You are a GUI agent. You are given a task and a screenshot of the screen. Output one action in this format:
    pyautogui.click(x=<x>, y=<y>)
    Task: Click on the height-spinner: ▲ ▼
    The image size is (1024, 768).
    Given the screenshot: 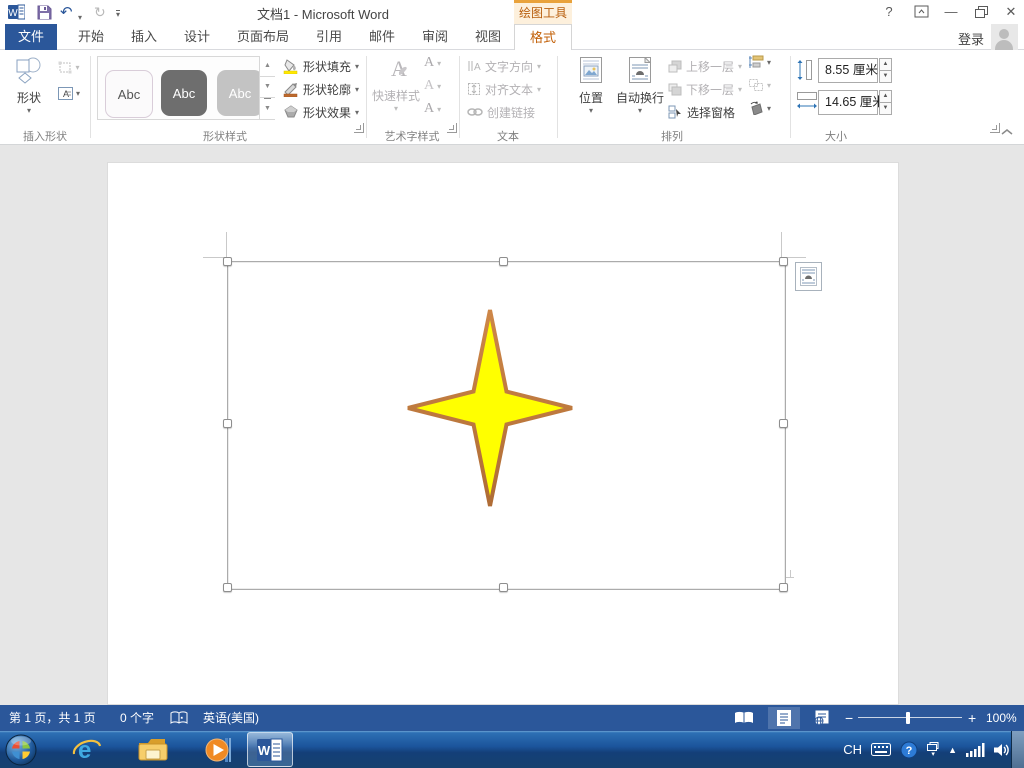 What is the action you would take?
    pyautogui.click(x=885, y=70)
    